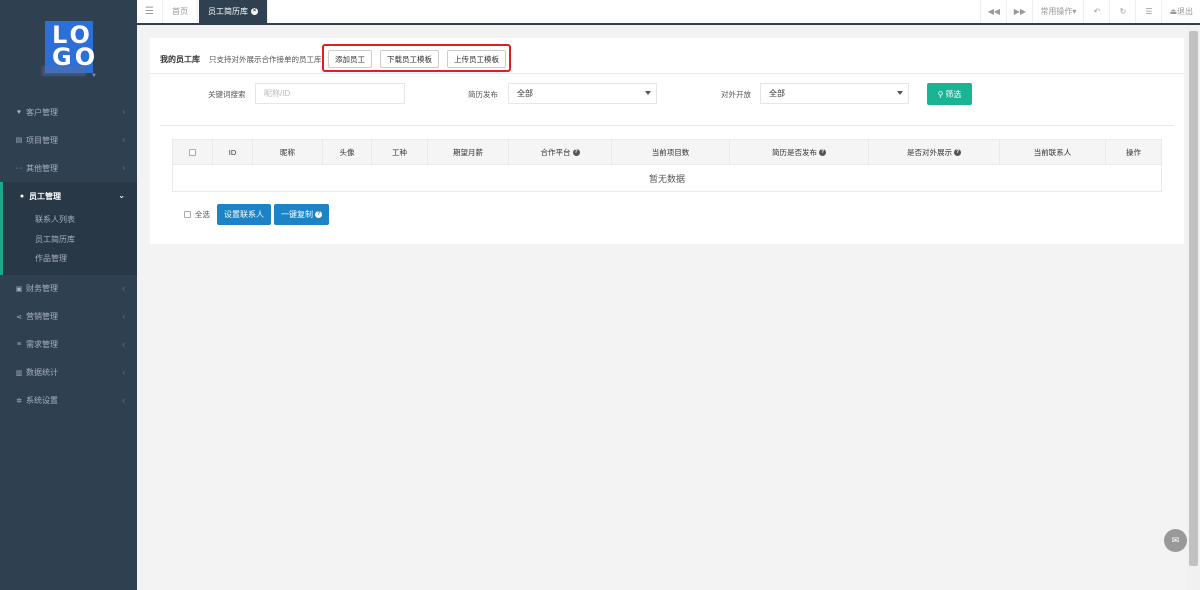 The width and height of the screenshot is (1200, 590). What do you see at coordinates (42, 168) in the screenshot?
I see `sidebar-item-label: 其他管理` at bounding box center [42, 168].